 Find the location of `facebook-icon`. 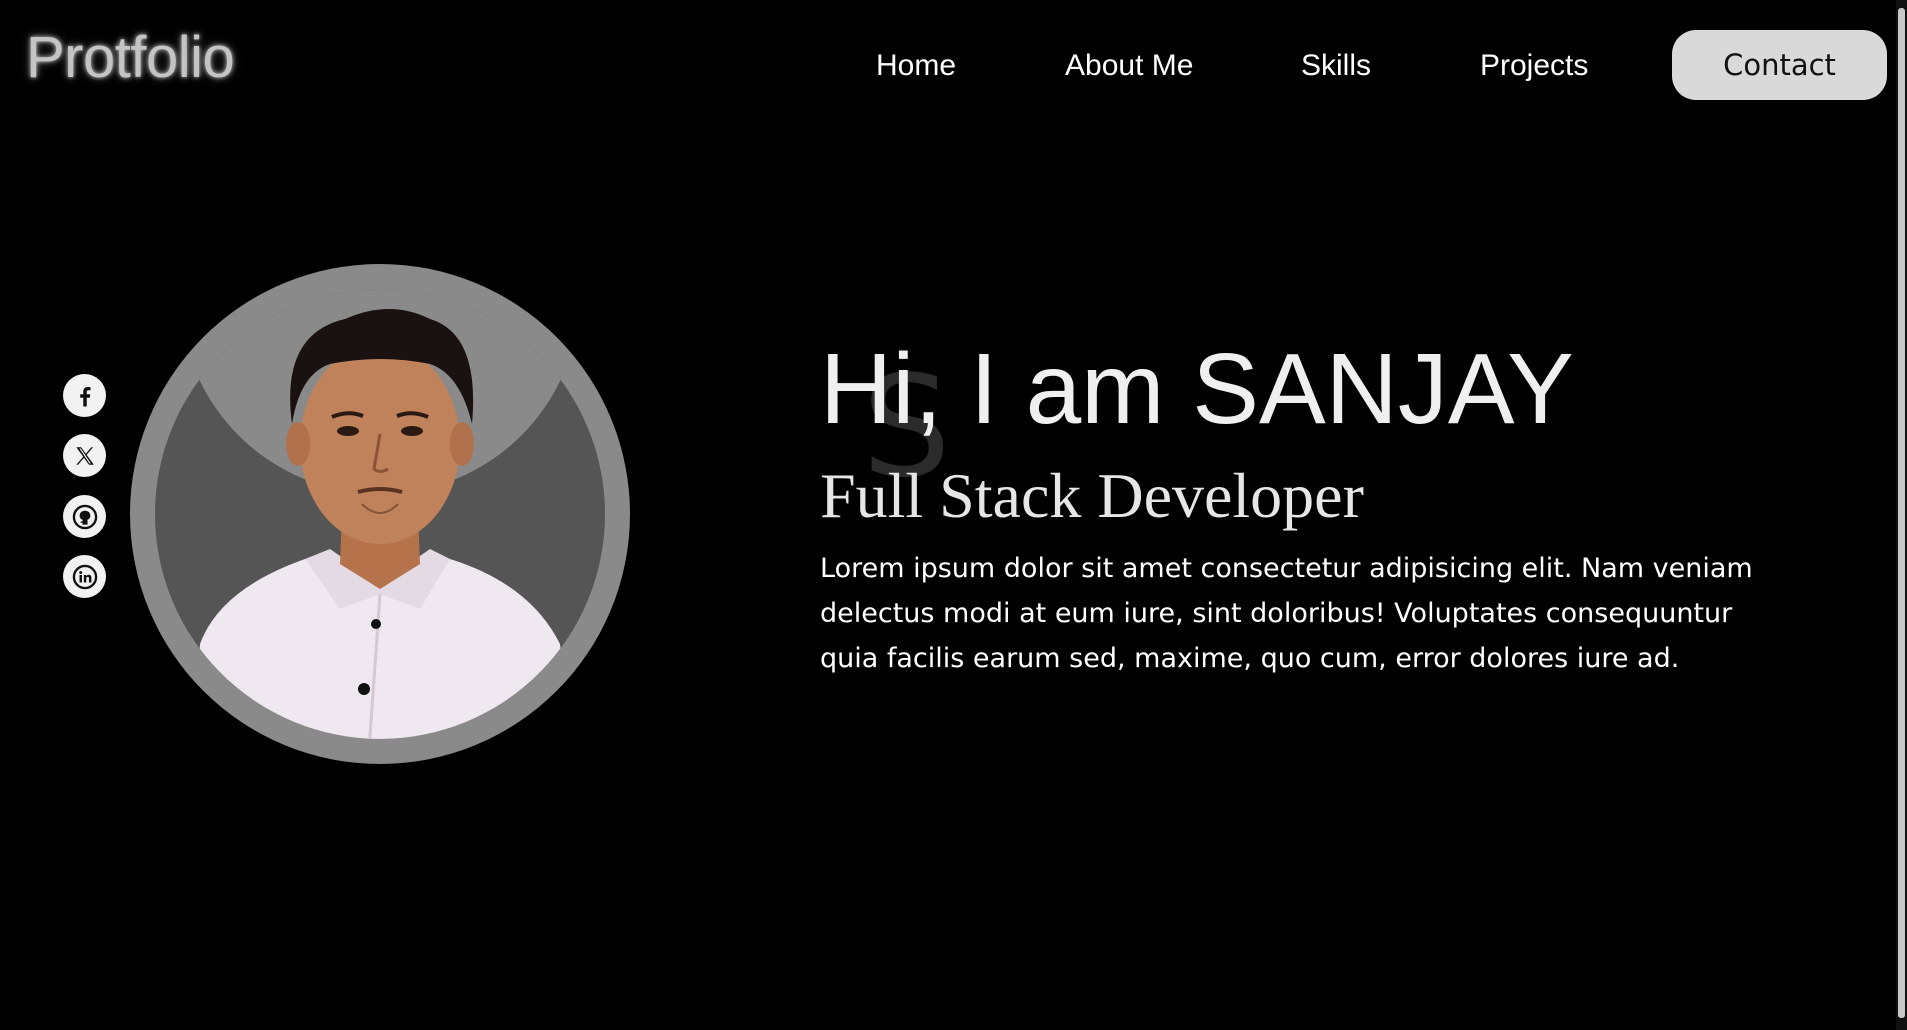

facebook-icon is located at coordinates (85, 396).